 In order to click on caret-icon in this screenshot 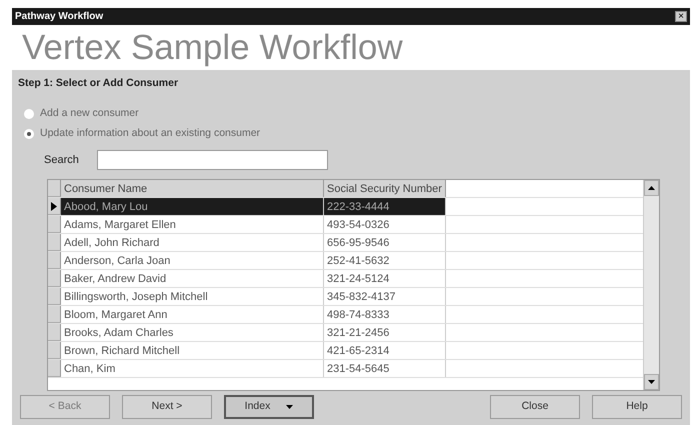, I will do `click(290, 406)`.